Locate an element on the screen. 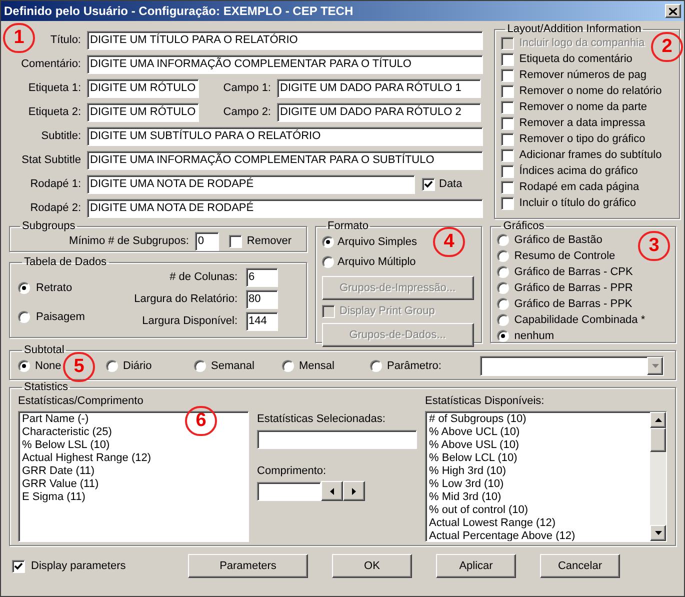 Image resolution: width=685 pixels, height=597 pixels. list-item: % Low 3rd (10) is located at coordinates (538, 484).